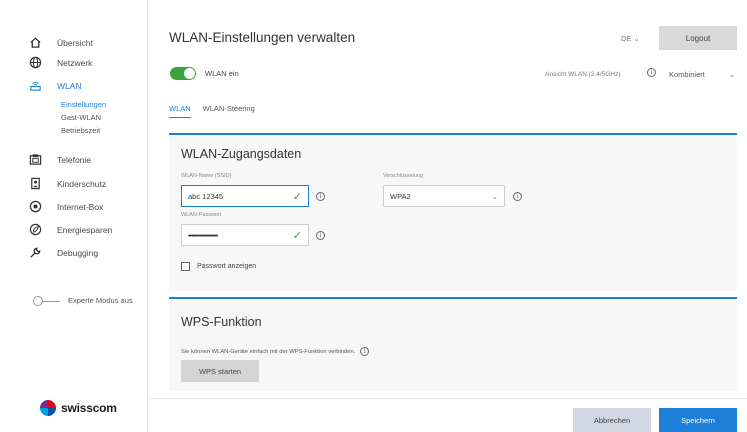 The width and height of the screenshot is (747, 432). What do you see at coordinates (100, 300) in the screenshot?
I see `expert-mode-label: Experte Modus aus` at bounding box center [100, 300].